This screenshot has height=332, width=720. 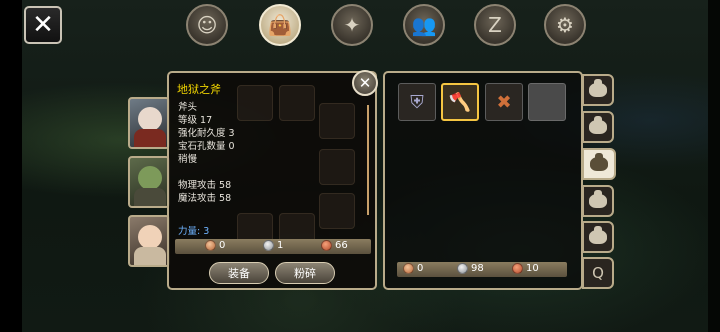 What do you see at coordinates (188, 107) in the screenshot?
I see `item-type: 斧头` at bounding box center [188, 107].